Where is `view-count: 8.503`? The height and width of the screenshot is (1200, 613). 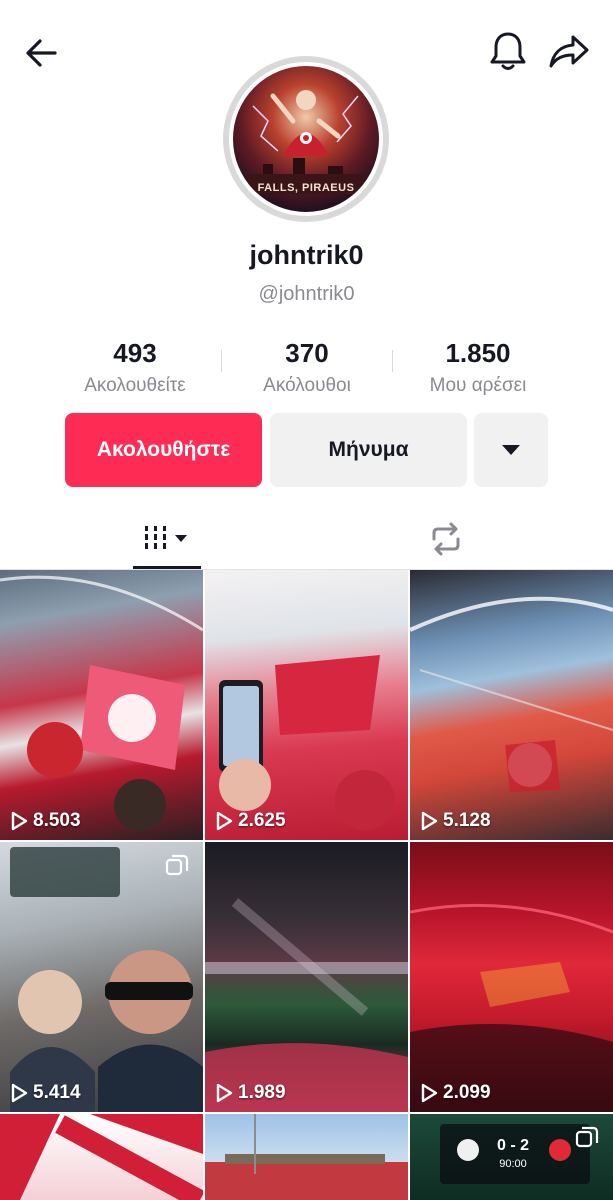 view-count: 8.503 is located at coordinates (45, 821).